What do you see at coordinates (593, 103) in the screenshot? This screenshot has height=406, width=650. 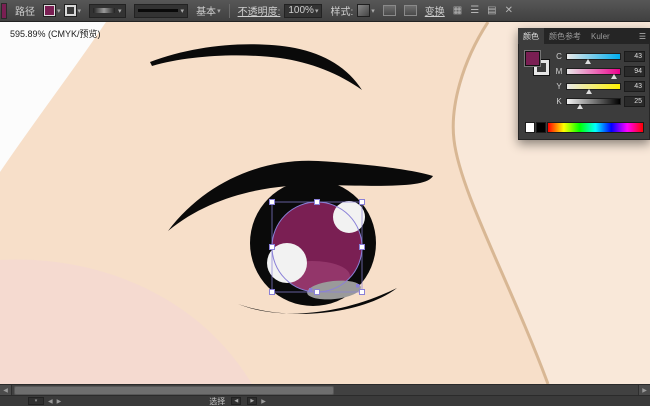 I see `black-slider` at bounding box center [593, 103].